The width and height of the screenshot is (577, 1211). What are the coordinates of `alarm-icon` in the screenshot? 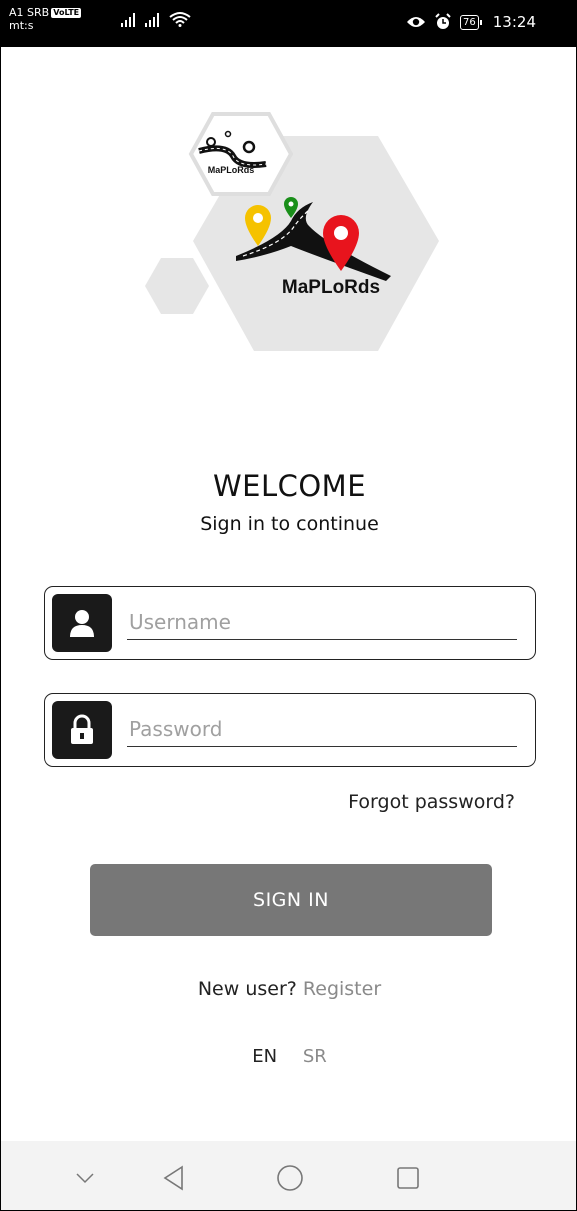 It's located at (443, 21).